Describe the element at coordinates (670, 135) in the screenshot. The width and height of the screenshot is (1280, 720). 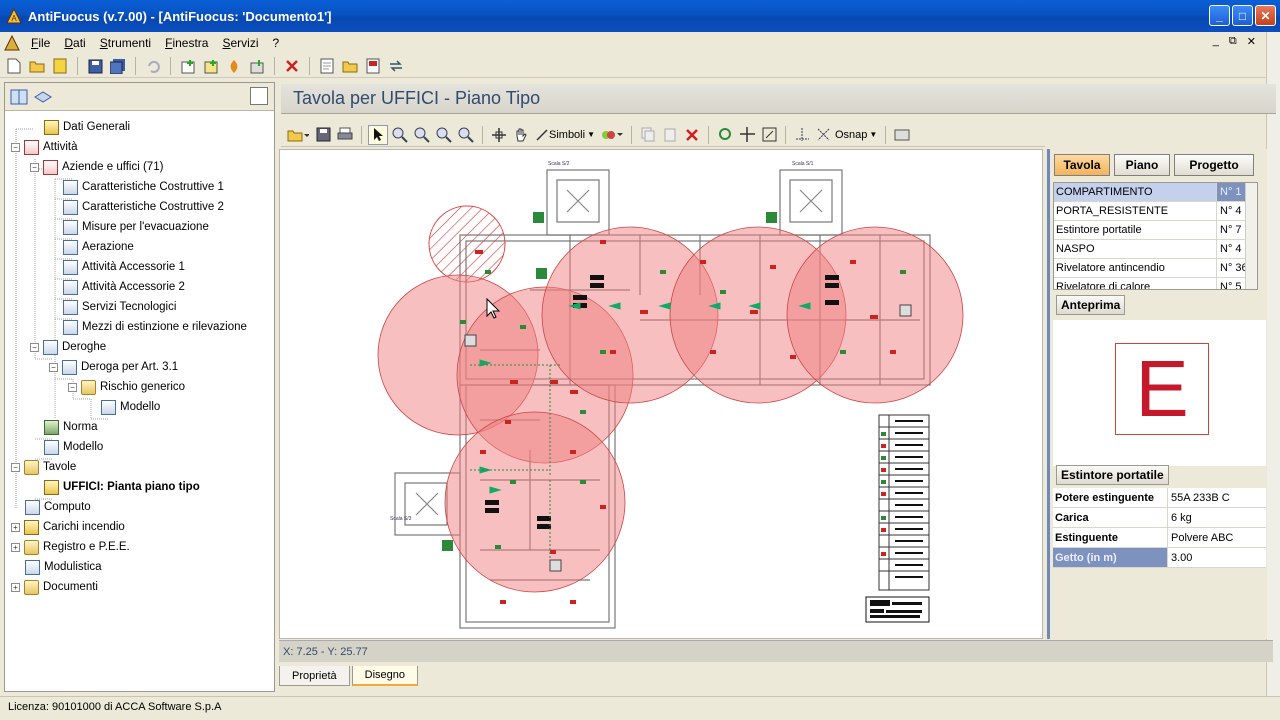
I see `paste-icon` at that location.